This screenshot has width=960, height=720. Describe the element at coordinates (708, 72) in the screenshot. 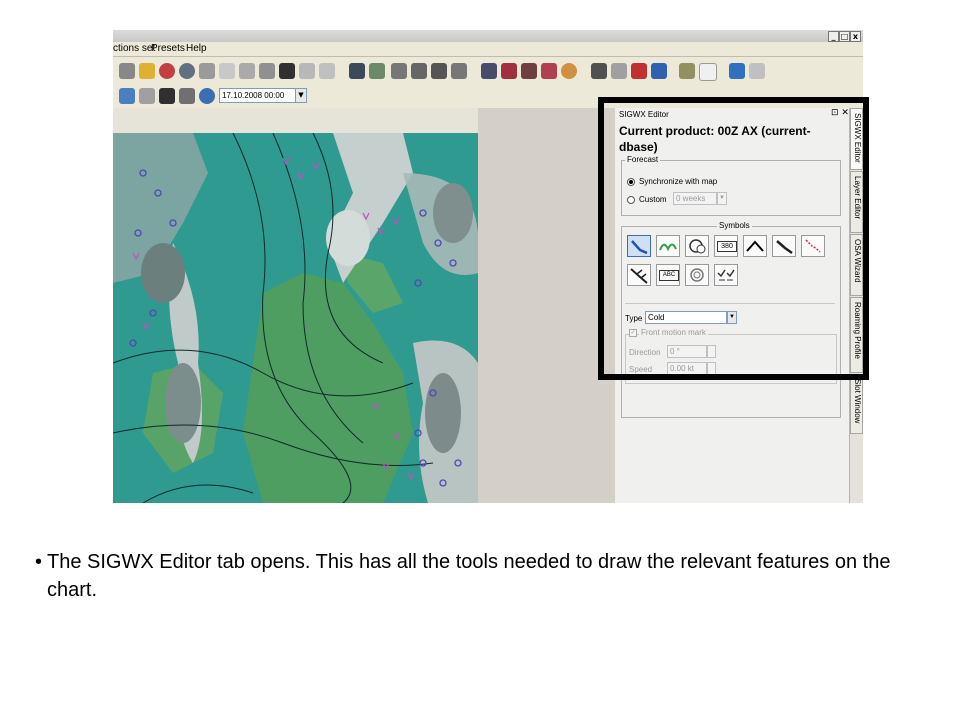

I see `document-icon` at that location.